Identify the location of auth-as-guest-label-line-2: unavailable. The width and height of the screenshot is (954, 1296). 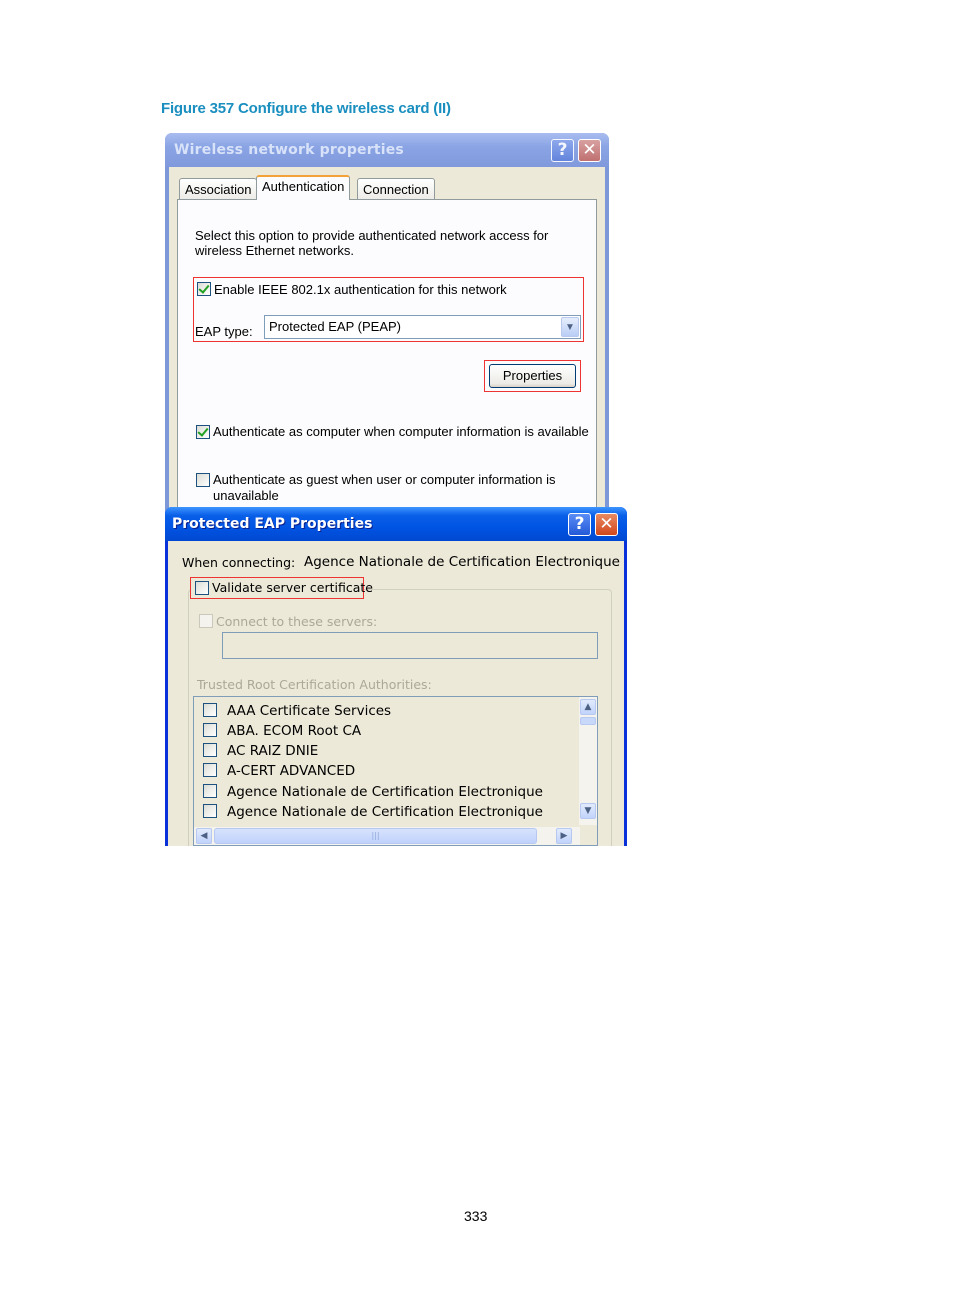
(246, 495).